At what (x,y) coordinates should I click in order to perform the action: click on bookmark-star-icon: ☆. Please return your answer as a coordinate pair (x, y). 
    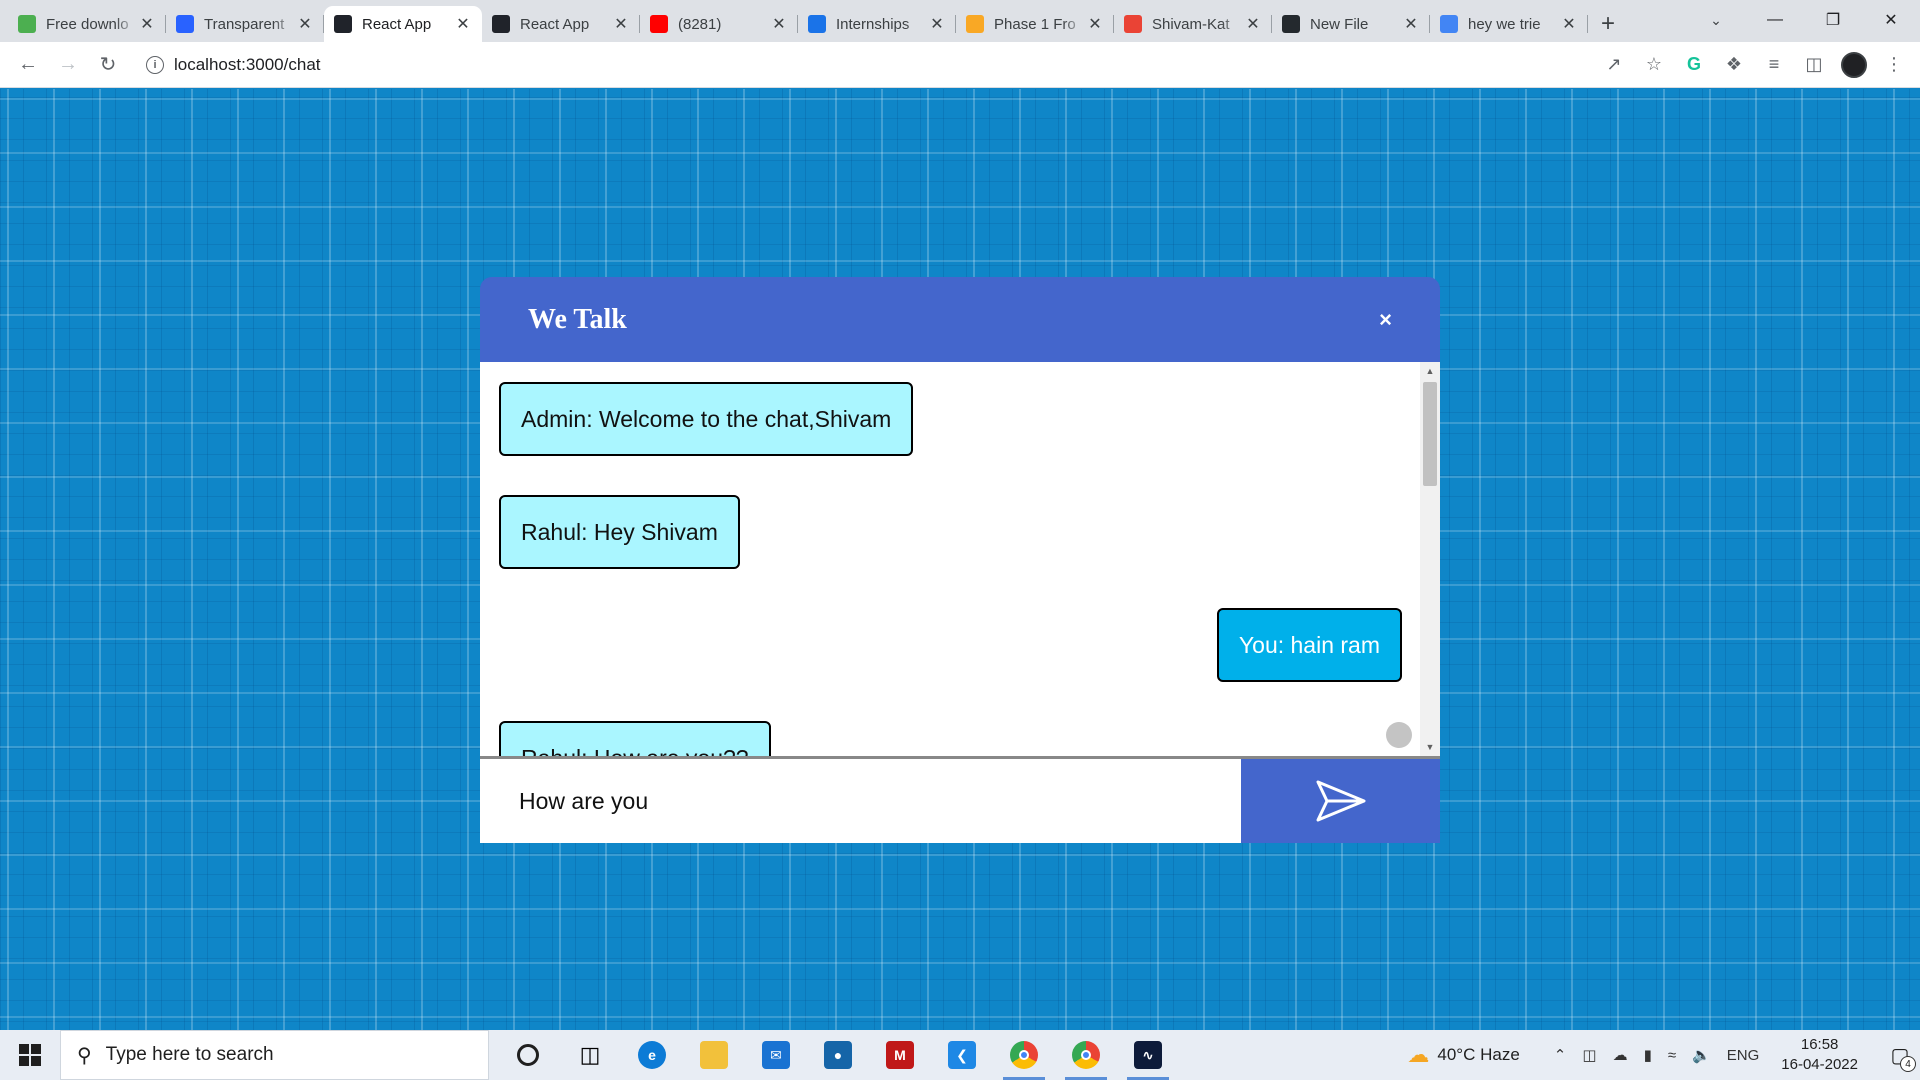
    Looking at the image, I should click on (1654, 65).